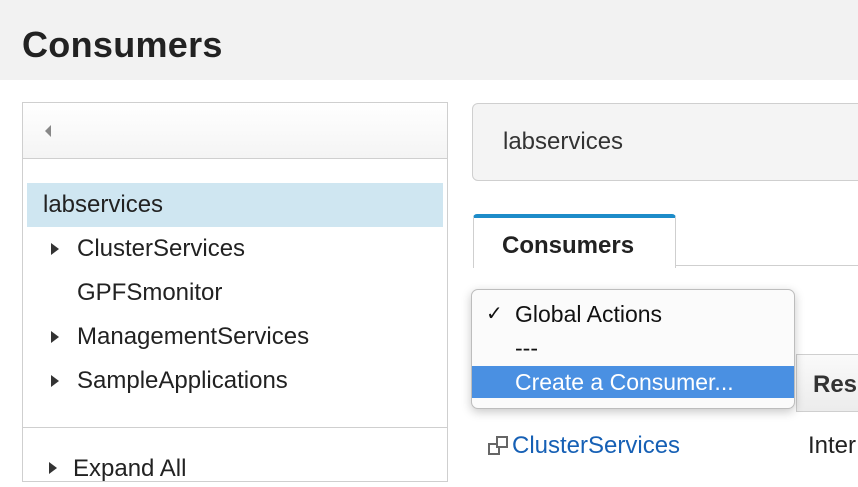  I want to click on consumer-path-text: labservices, so click(563, 141).